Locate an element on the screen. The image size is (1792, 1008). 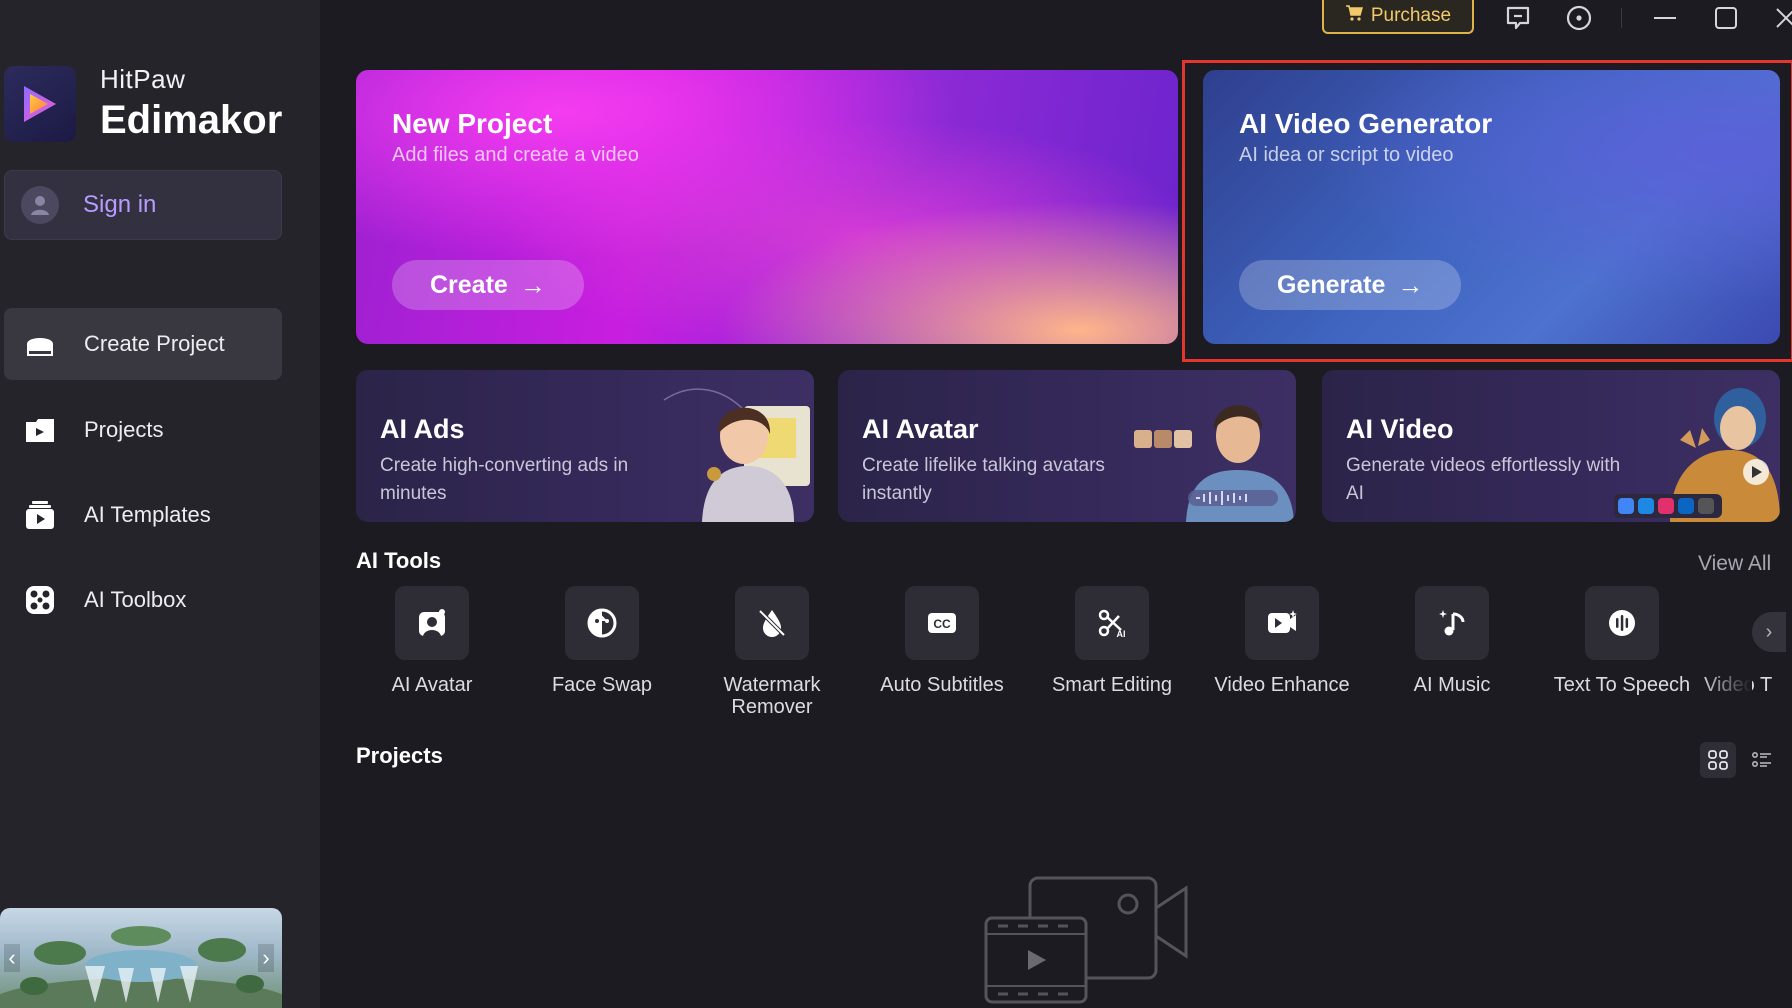
ai-tools-title: AI Tools is located at coordinates (399, 560).